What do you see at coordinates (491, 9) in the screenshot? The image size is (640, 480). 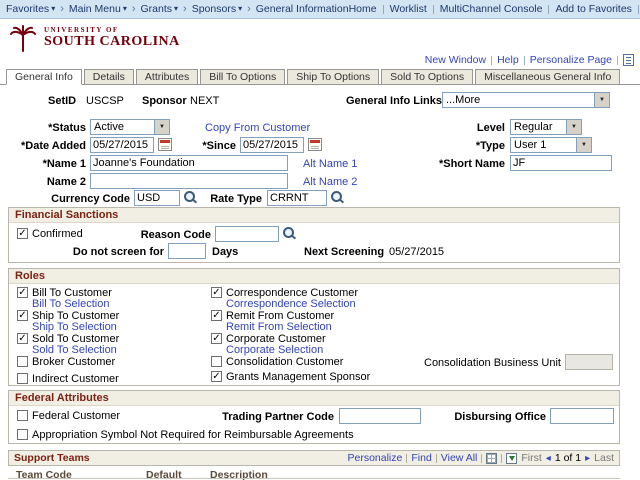 I see `multichannel-console-link: MultiChannel Console` at bounding box center [491, 9].